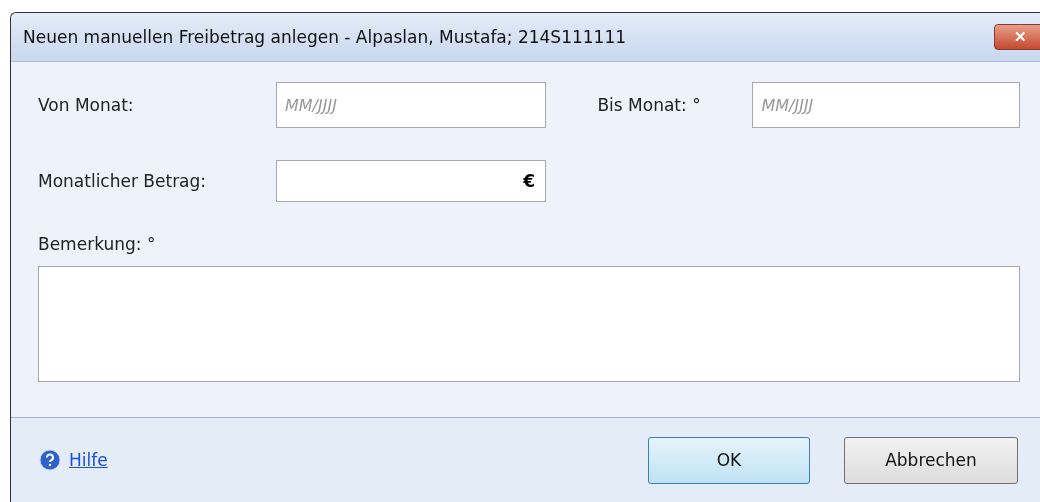  What do you see at coordinates (123, 181) in the screenshot?
I see `field-label: Monatlicher Betrag:` at bounding box center [123, 181].